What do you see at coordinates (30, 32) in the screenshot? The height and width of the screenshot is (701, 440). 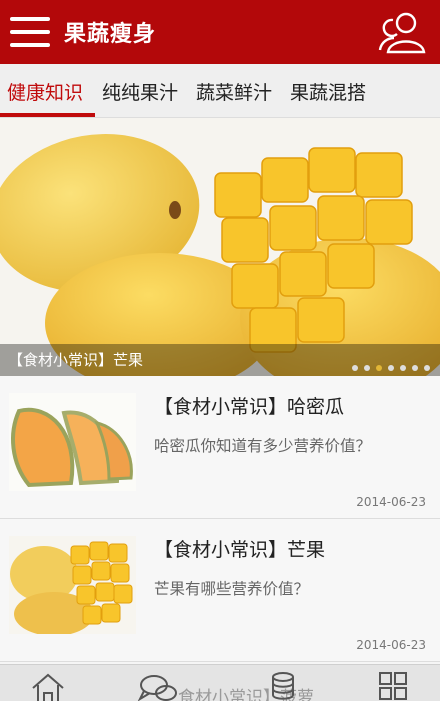 I see `menu-icon` at bounding box center [30, 32].